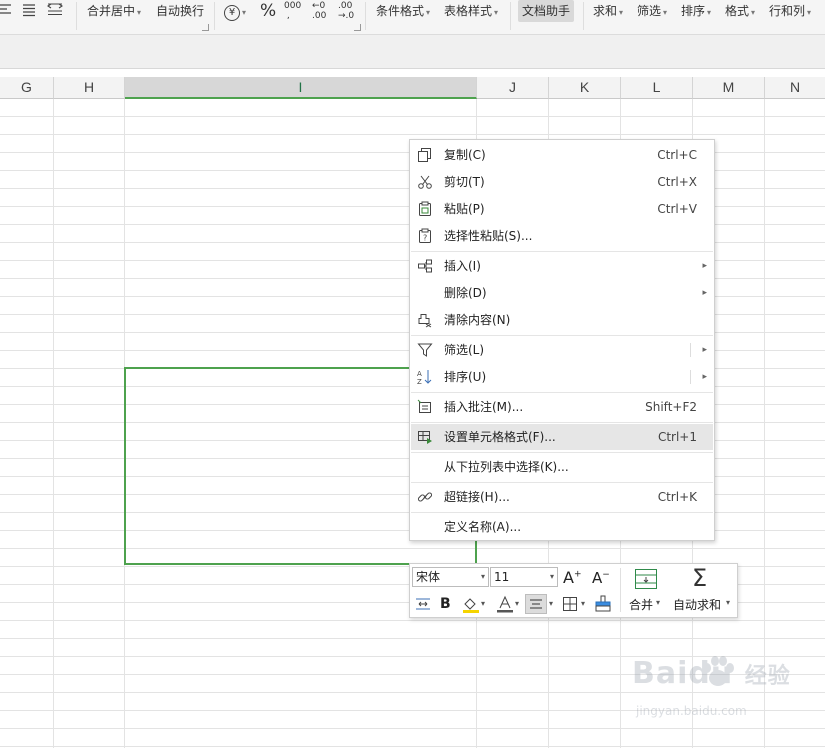  I want to click on wrap-text-button: 自动换行, so click(180, 11).